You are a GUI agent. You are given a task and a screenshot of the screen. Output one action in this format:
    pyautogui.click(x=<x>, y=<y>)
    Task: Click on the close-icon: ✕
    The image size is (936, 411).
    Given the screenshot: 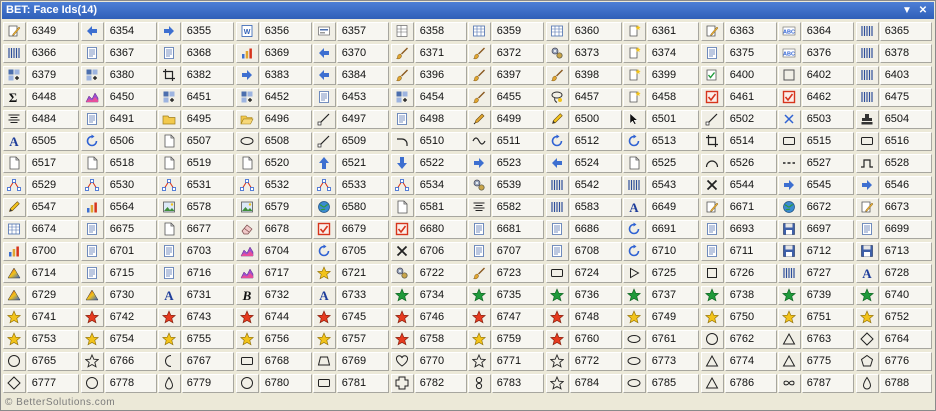 What is the action you would take?
    pyautogui.click(x=923, y=10)
    